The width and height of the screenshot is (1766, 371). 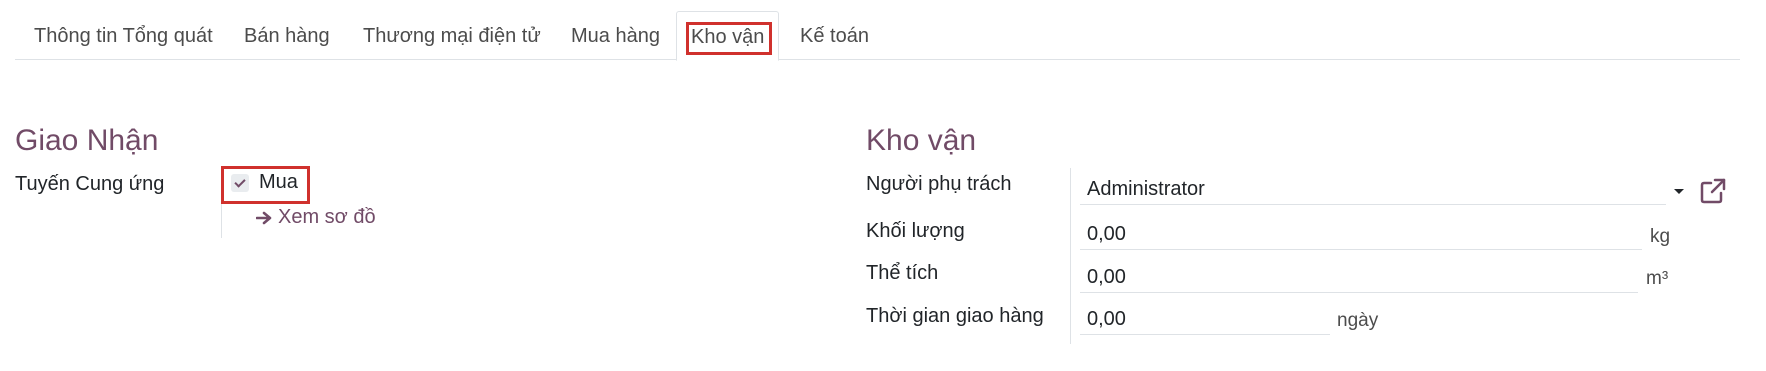 What do you see at coordinates (90, 184) in the screenshot?
I see `routes-label: Tuyến Cung ứng` at bounding box center [90, 184].